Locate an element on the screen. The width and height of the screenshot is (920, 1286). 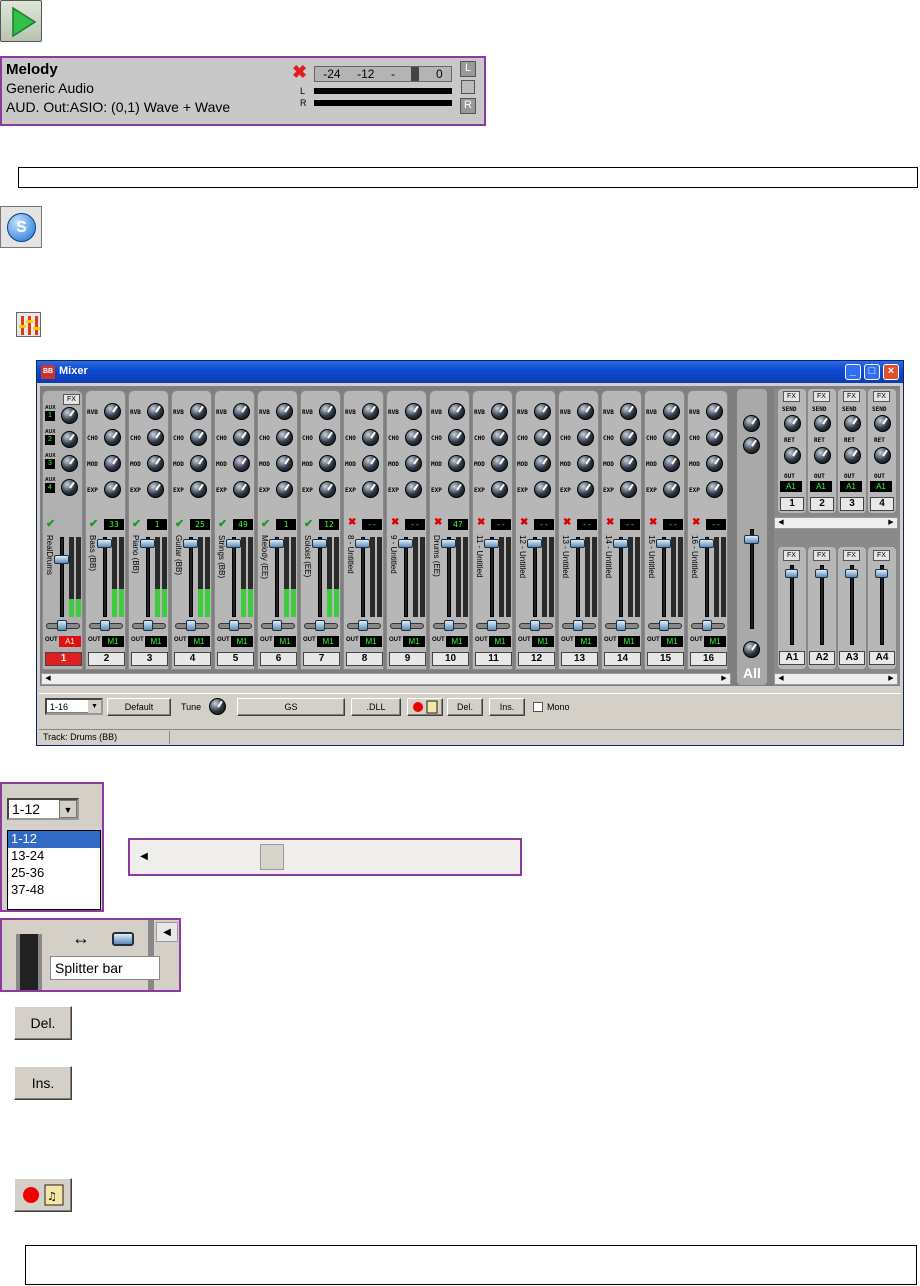
aux-value: 4 is located at coordinates (50, 488).